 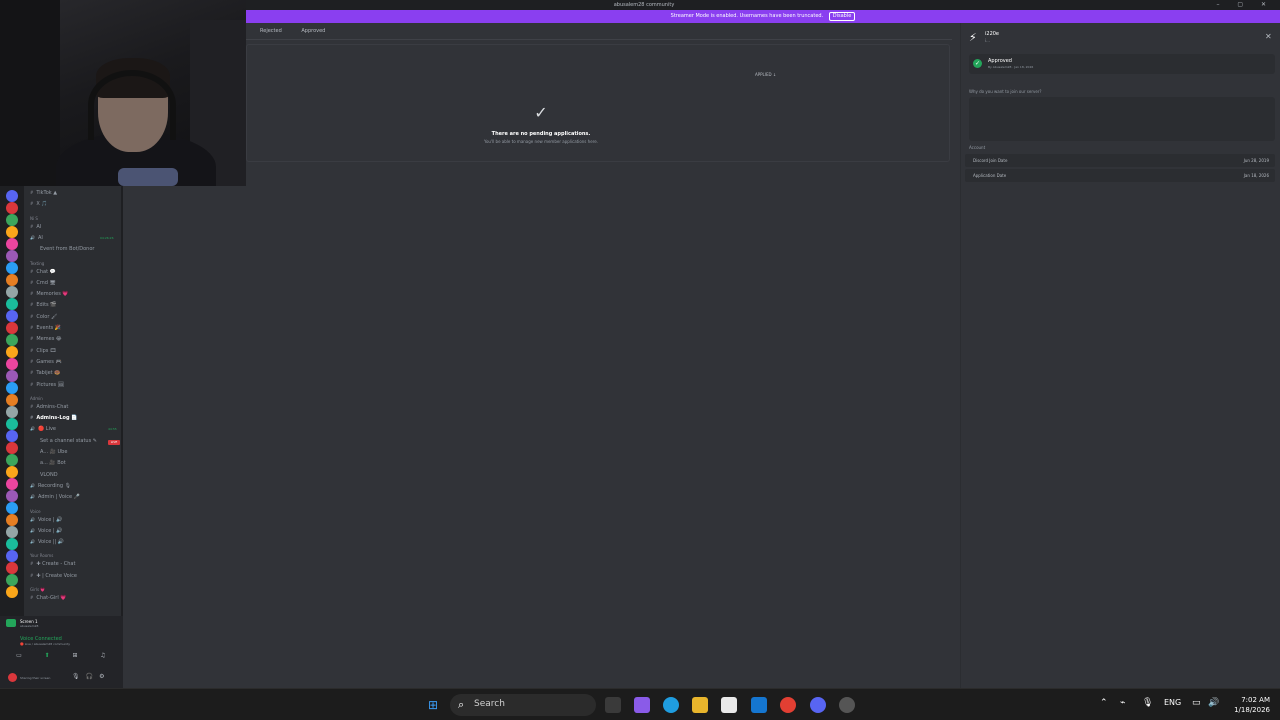 What do you see at coordinates (43, 283) in the screenshot?
I see `channel-item: # Cmd 🖥` at bounding box center [43, 283].